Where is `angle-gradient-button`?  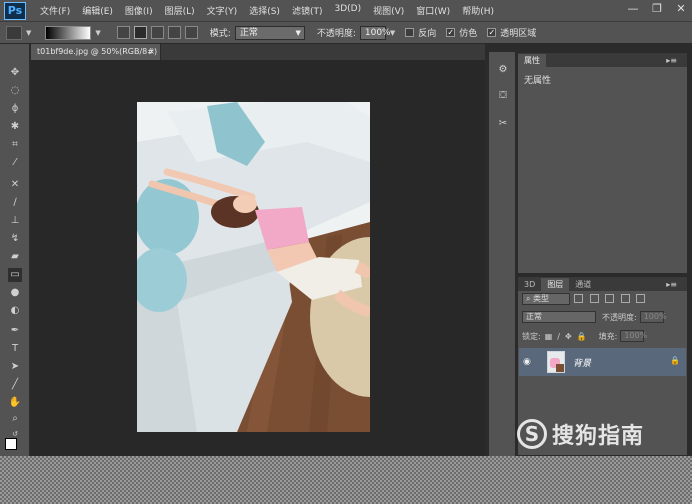
angle-gradient-button is located at coordinates (157, 32).